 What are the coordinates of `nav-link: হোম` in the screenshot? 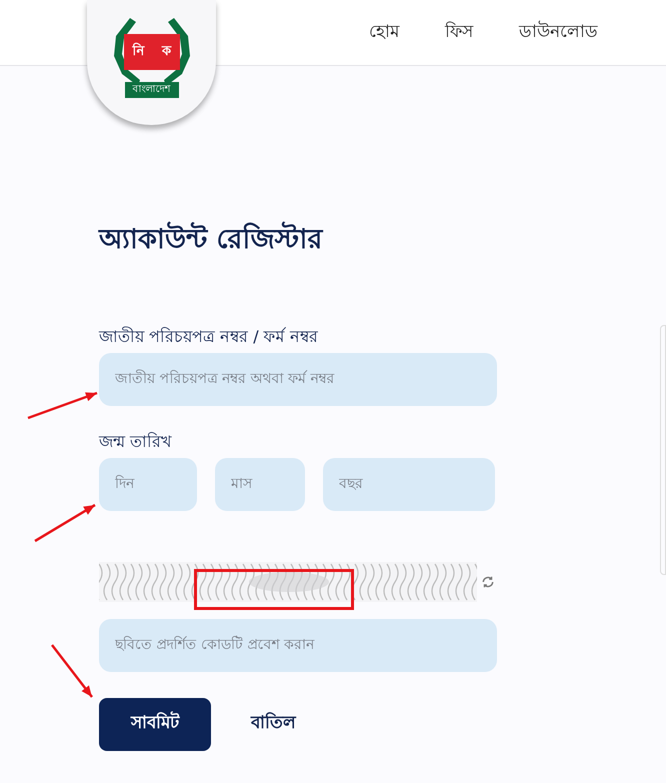 It's located at (384, 33).